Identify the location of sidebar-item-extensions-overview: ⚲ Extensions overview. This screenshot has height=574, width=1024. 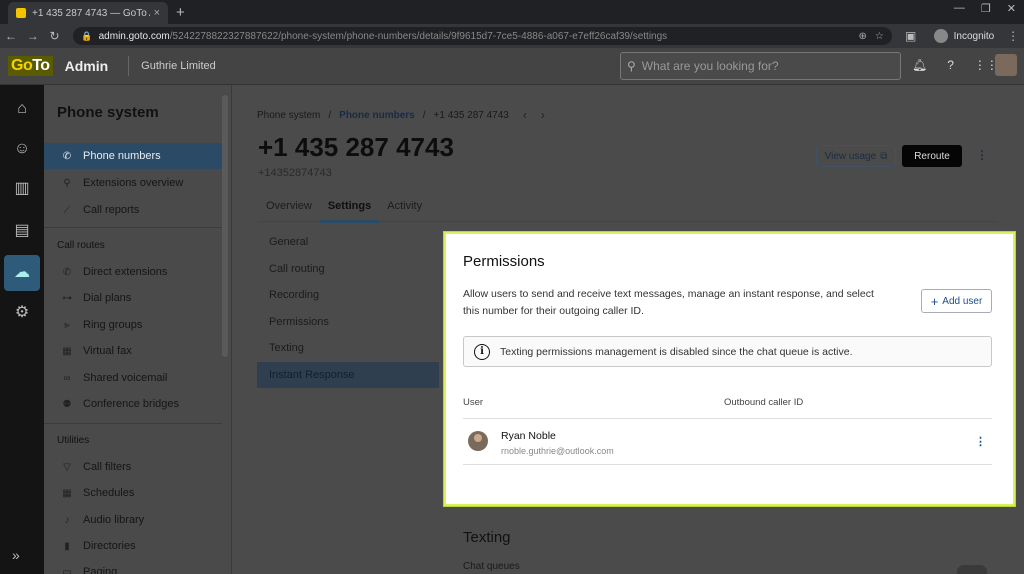
(133, 183).